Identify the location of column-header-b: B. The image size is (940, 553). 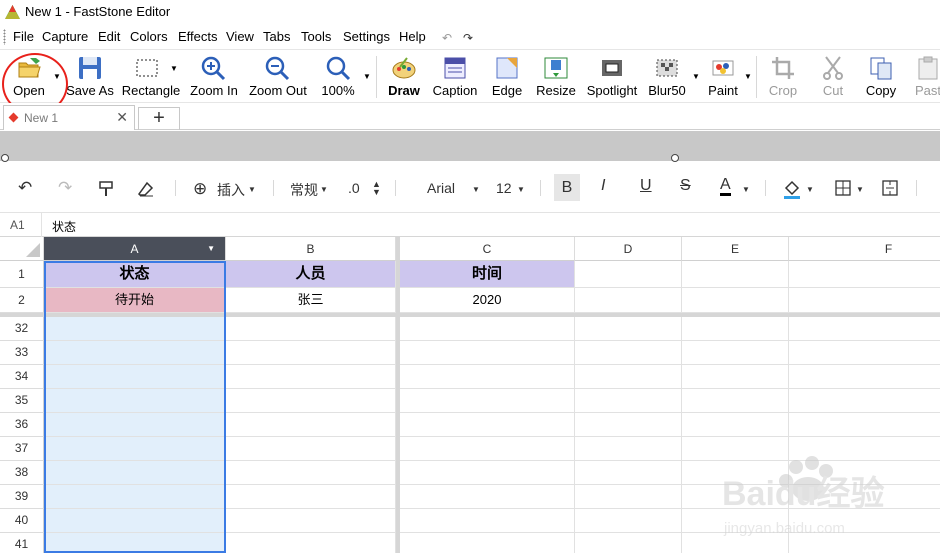
(311, 249).